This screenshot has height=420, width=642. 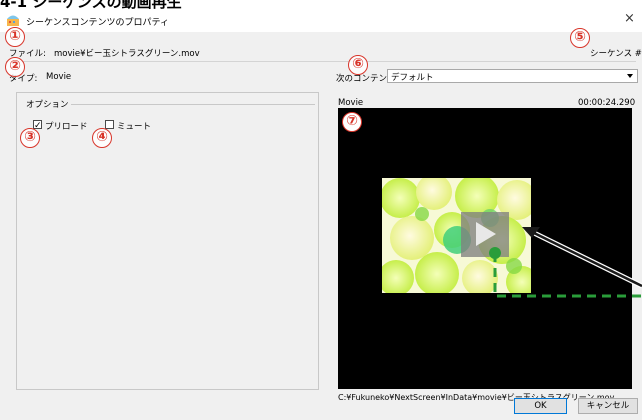 What do you see at coordinates (66, 127) in the screenshot?
I see `preload-label: プリロード` at bounding box center [66, 127].